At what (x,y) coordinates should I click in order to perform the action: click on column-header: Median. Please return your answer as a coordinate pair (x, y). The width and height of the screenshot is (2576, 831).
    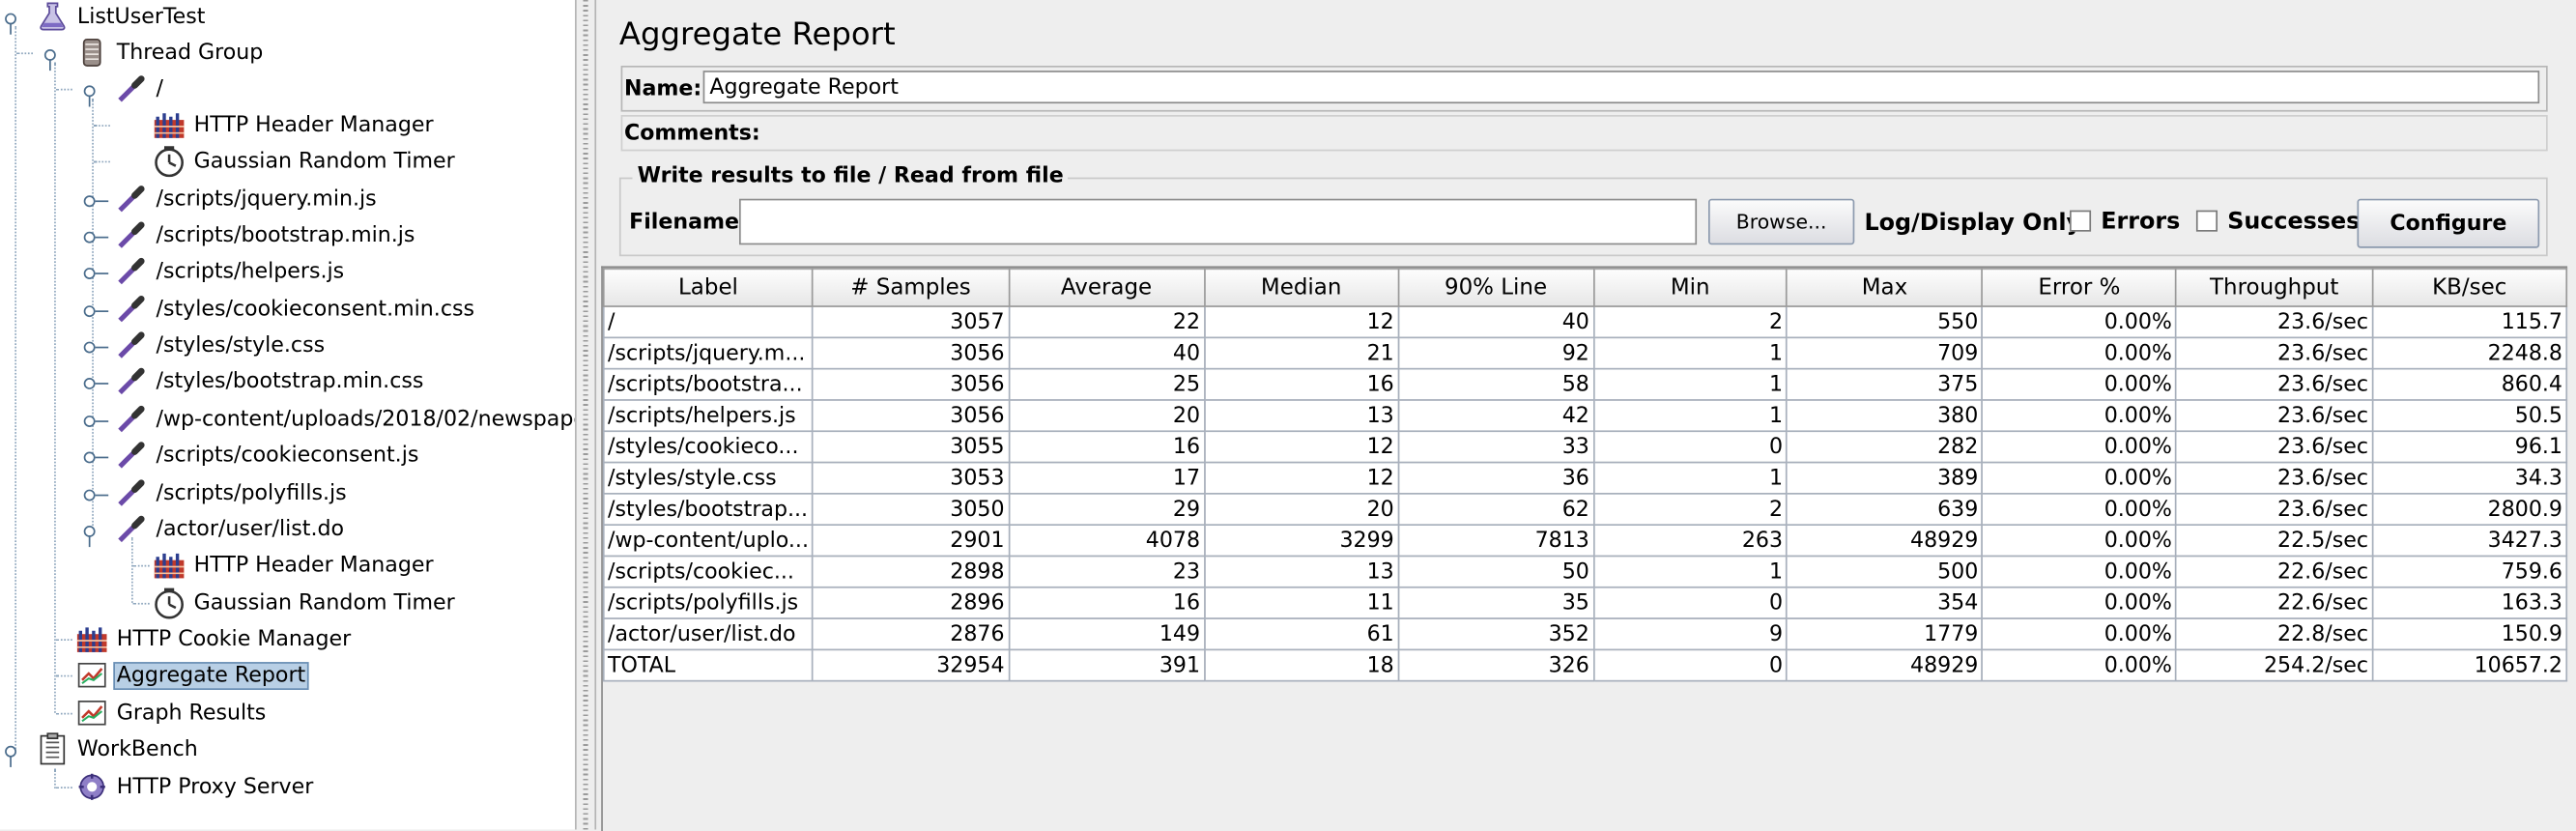
    Looking at the image, I should click on (1301, 287).